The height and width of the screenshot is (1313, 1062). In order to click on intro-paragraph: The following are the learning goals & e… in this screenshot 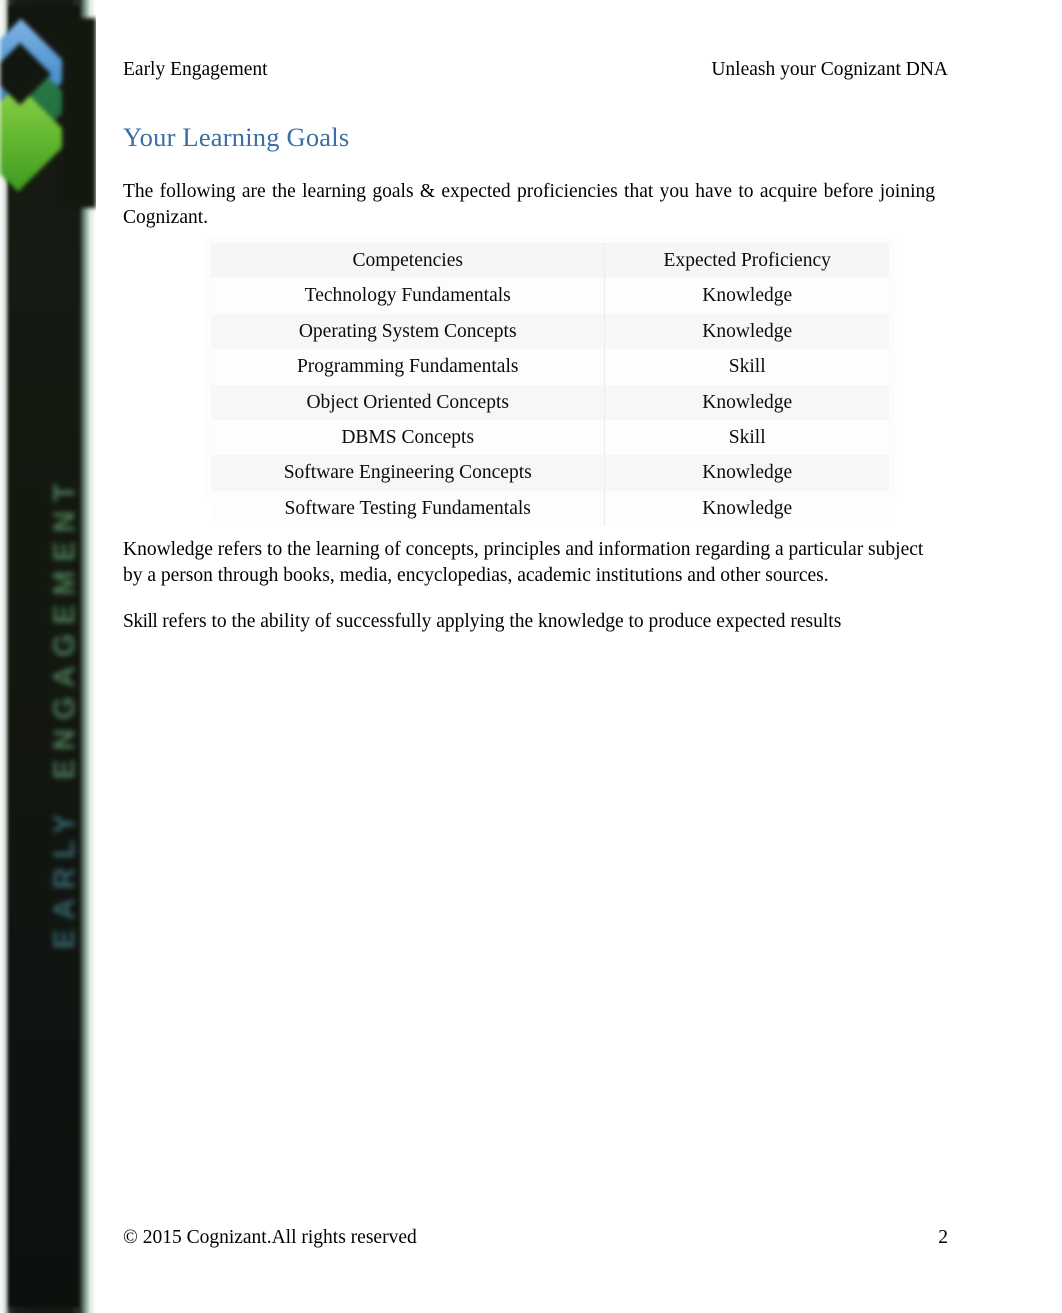, I will do `click(529, 204)`.